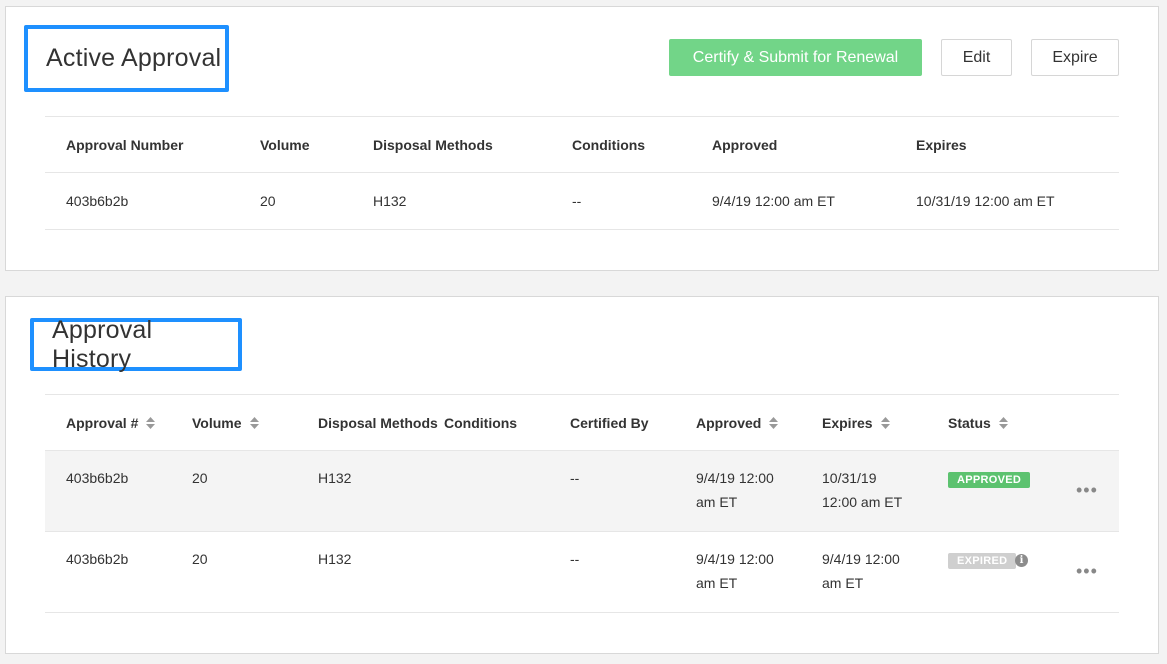  What do you see at coordinates (861, 571) in the screenshot?
I see `expires-cell: 9/4/19 12:00 am ET` at bounding box center [861, 571].